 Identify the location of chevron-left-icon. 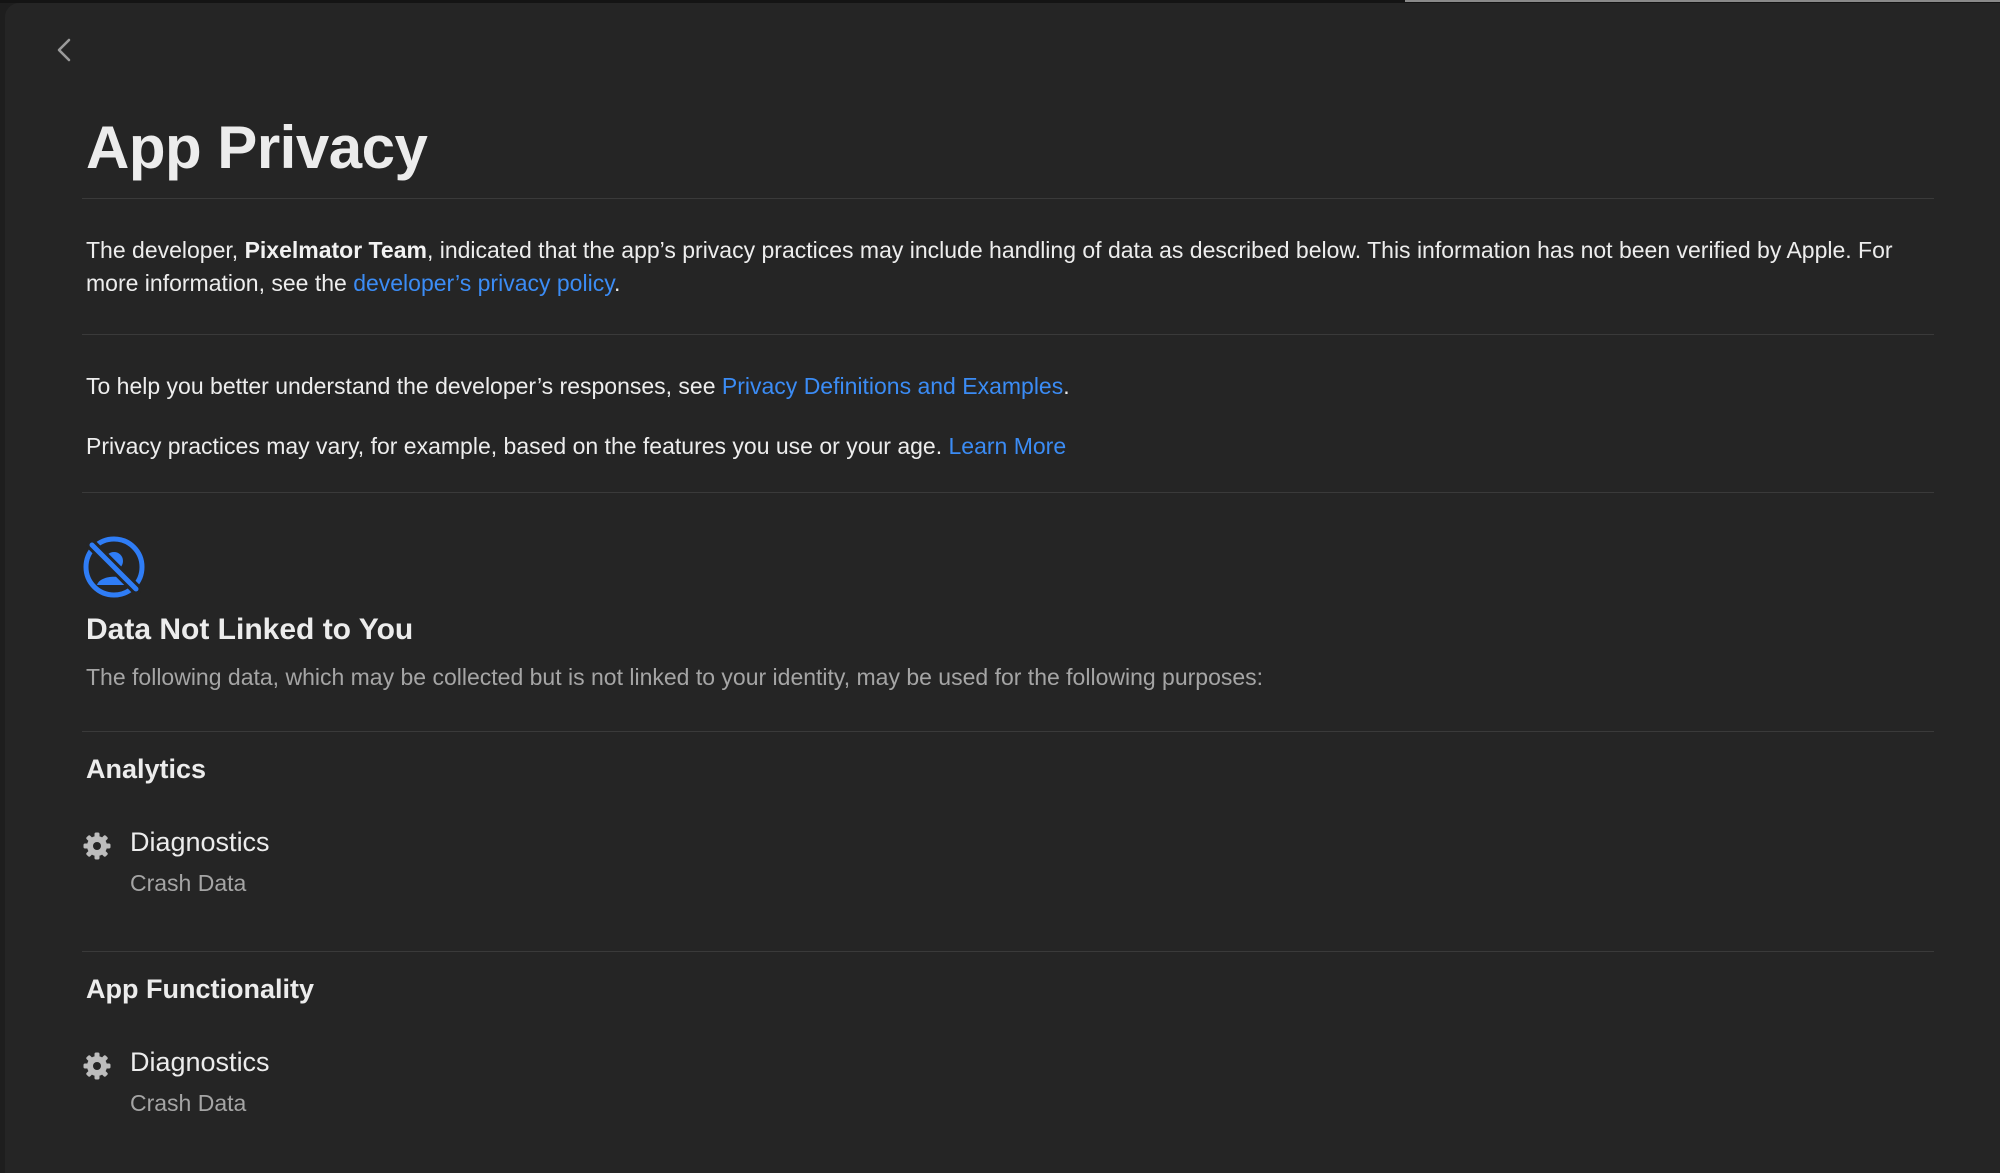
(64, 50).